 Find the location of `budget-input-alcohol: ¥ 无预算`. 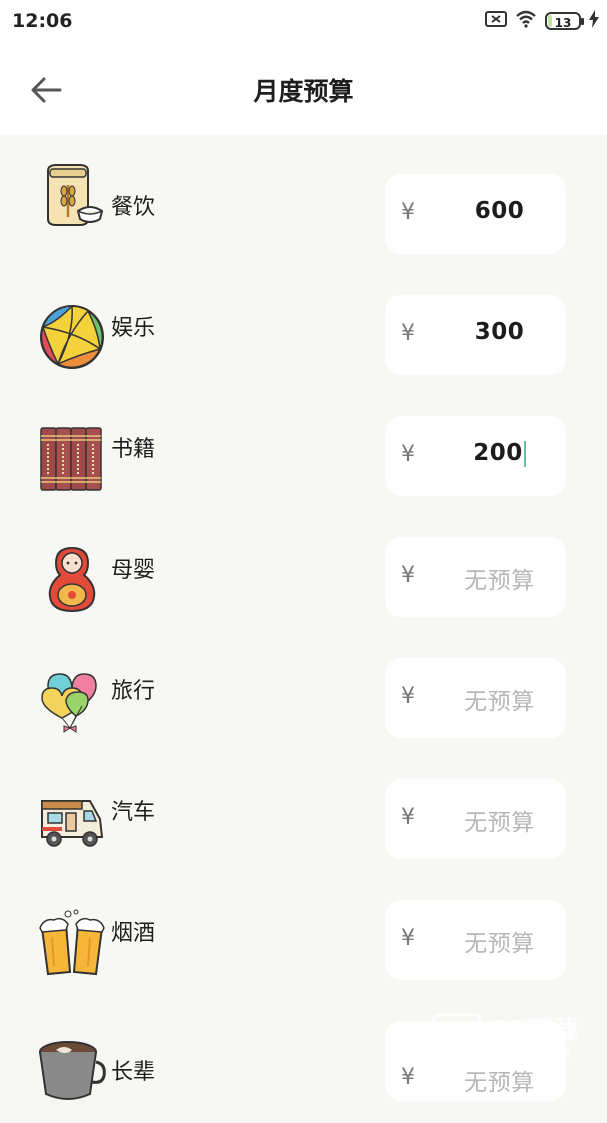

budget-input-alcohol: ¥ 无预算 is located at coordinates (475, 940).